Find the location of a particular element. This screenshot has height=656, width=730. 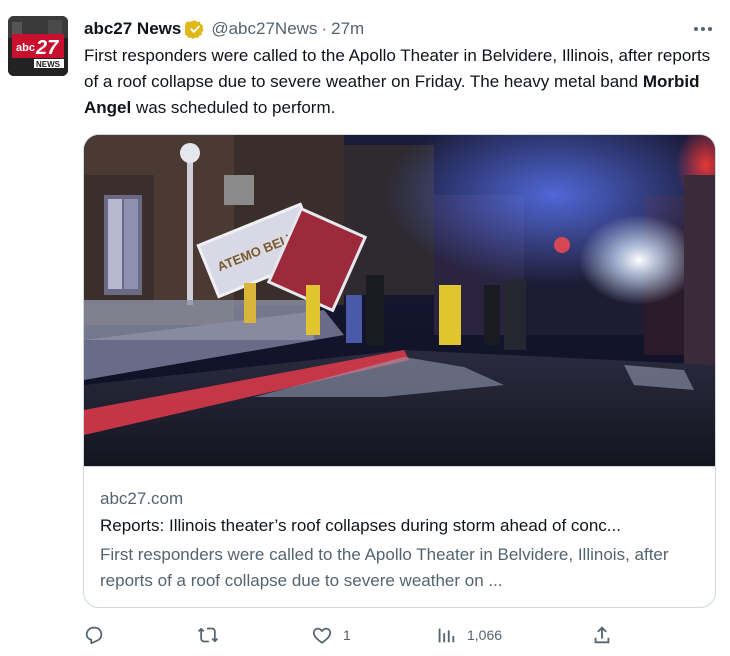

tweet-timestamp: 27m is located at coordinates (347, 29).